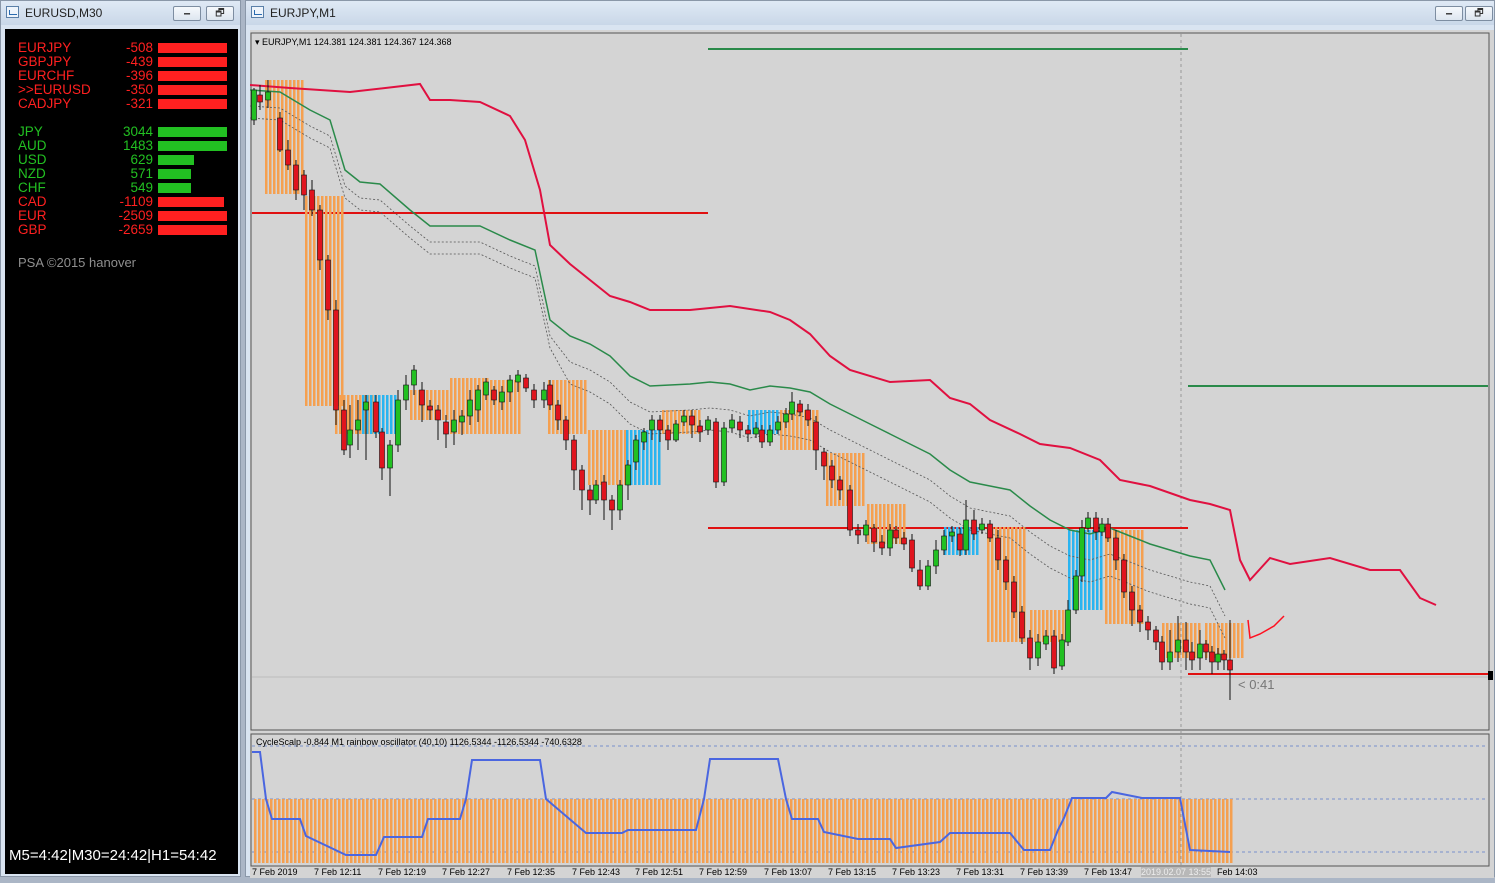  I want to click on strength-bar, so click(192, 216).